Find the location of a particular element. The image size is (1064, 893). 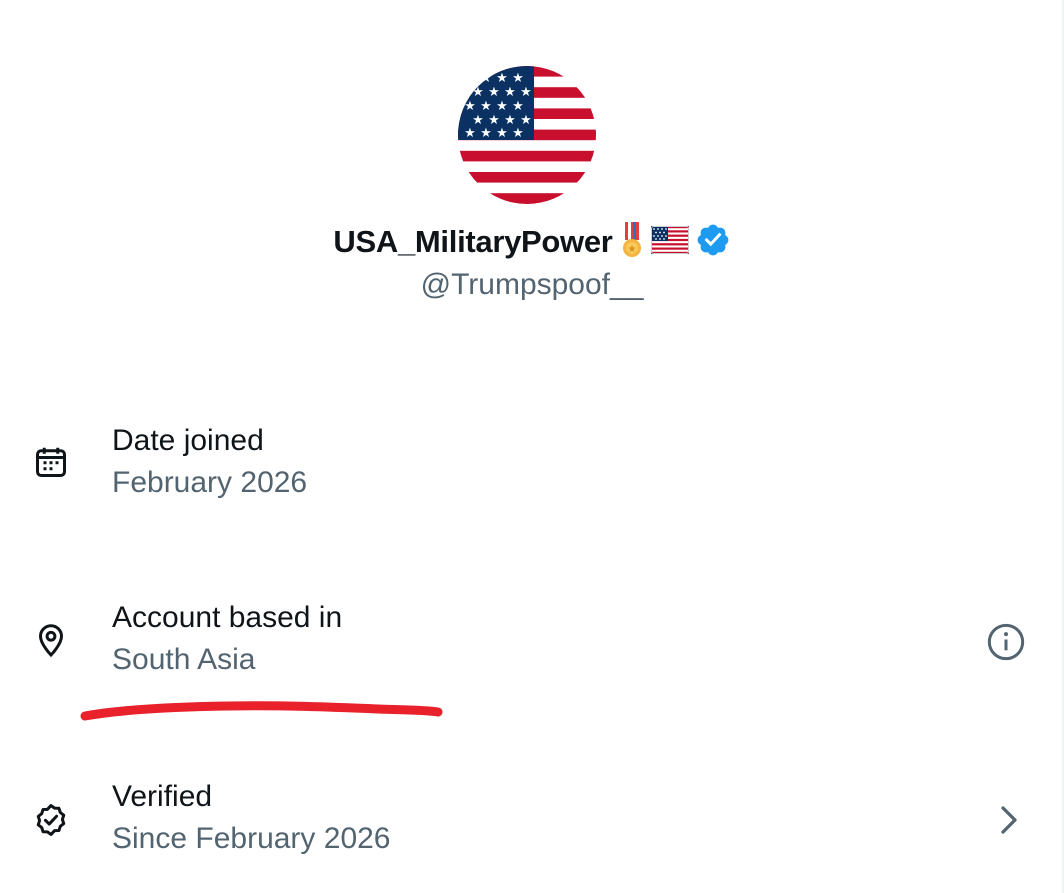

verified-badge-icon is located at coordinates (713, 242).